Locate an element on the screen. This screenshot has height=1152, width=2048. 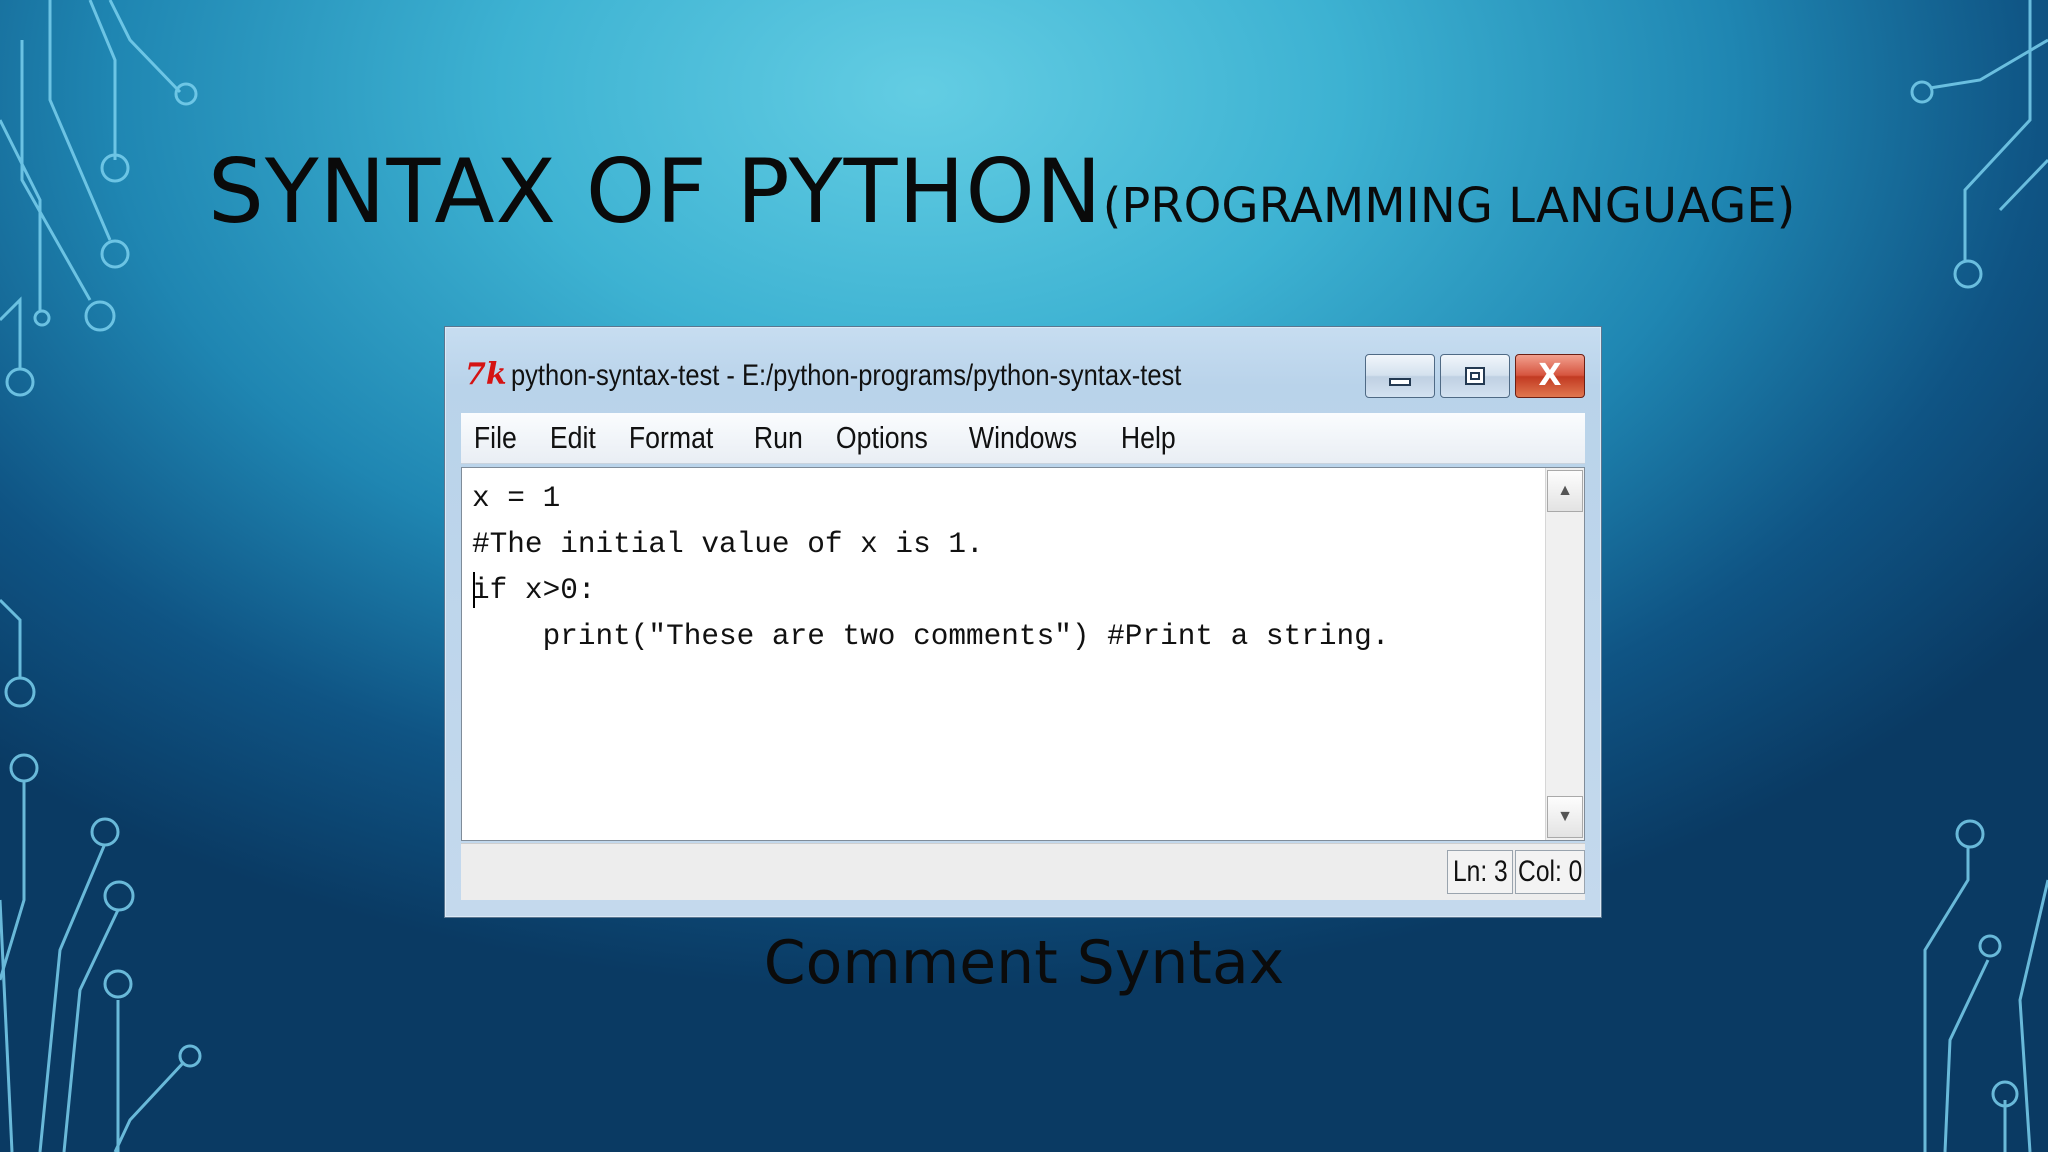
code-line: if x>0: is located at coordinates (534, 591).